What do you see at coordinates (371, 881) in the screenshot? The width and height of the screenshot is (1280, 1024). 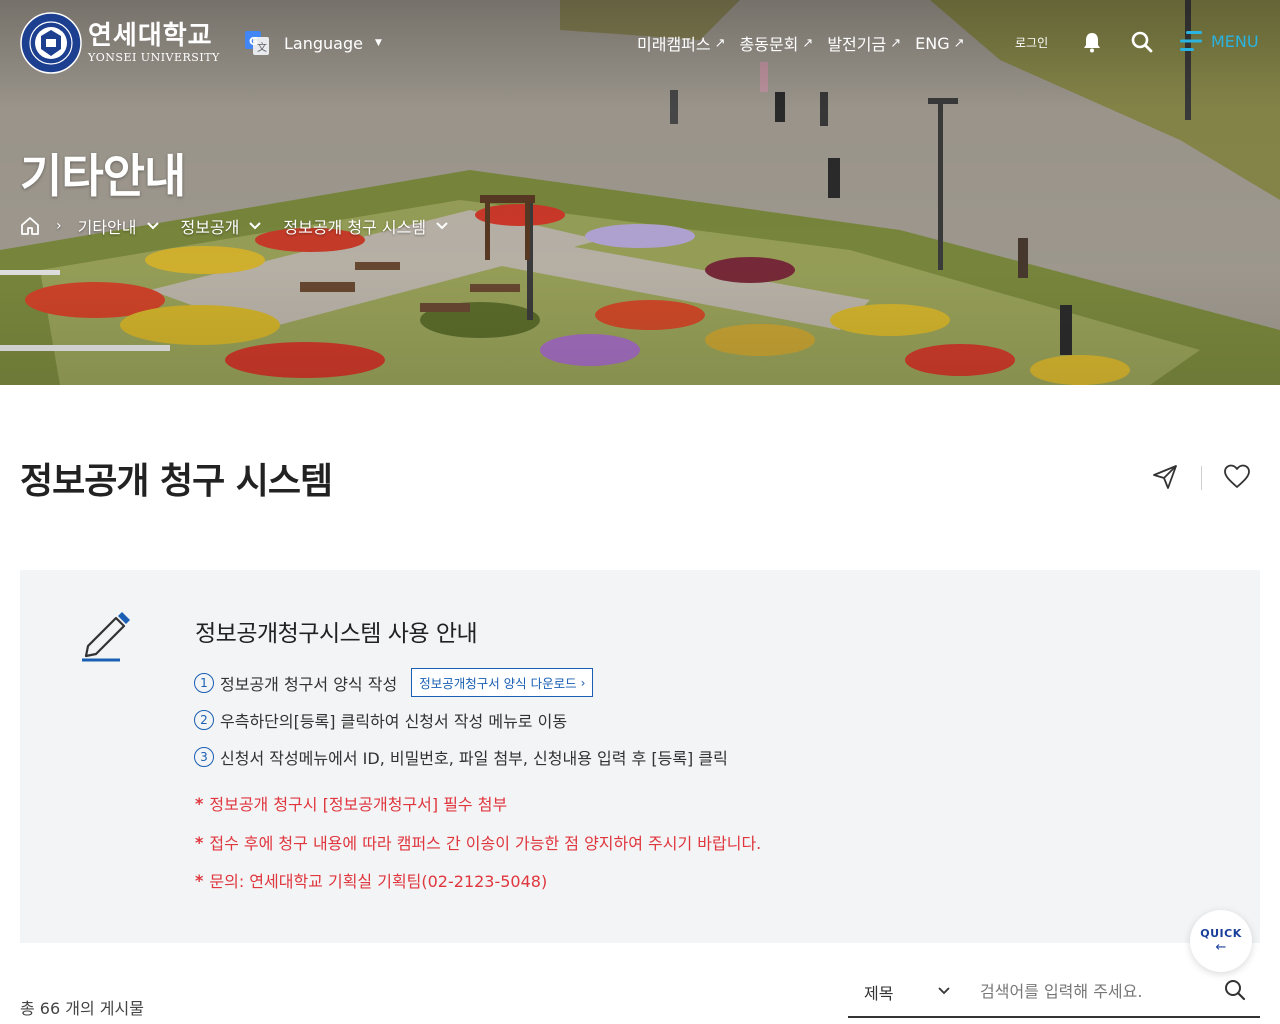 I see `guide-note: * 문의: 연세대학교 기획실 기획팀(02-2123-5048)` at bounding box center [371, 881].